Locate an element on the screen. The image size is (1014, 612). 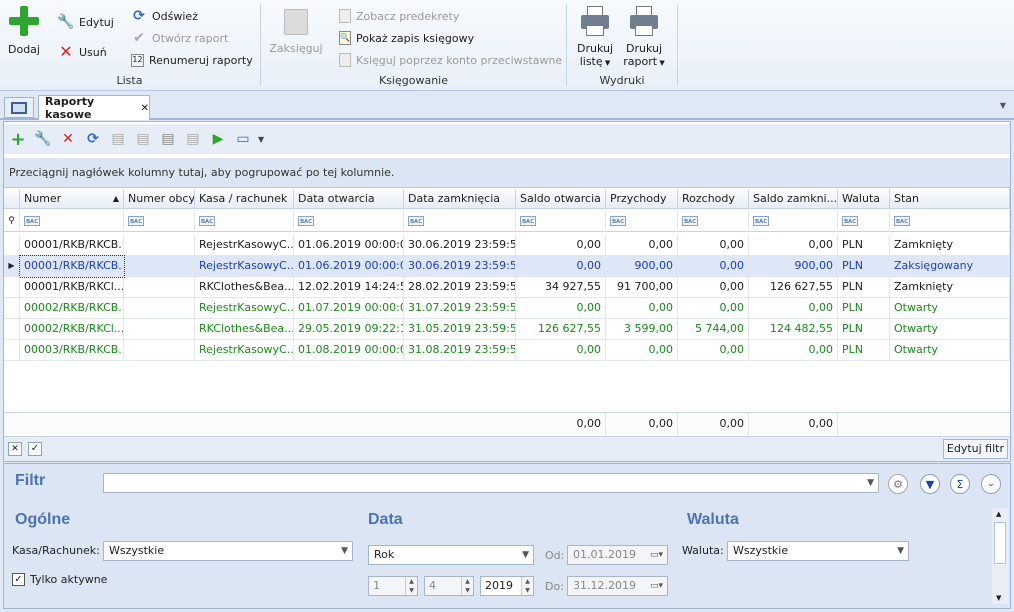
cell-rozch: 5 744,00 is located at coordinates (713, 329).